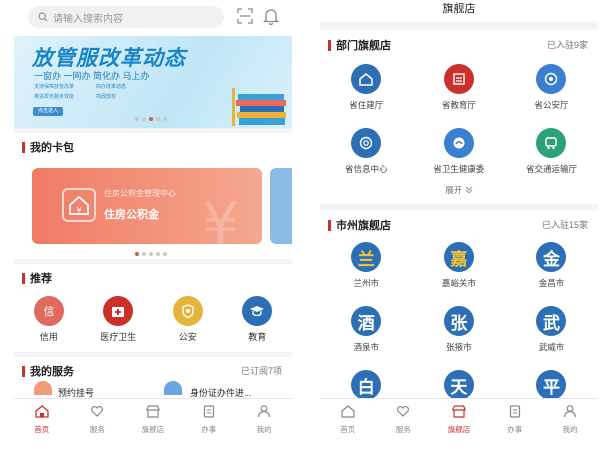 This screenshot has width=600, height=462. What do you see at coordinates (551, 160) in the screenshot?
I see `dept-transport: 省交通运输厅` at bounding box center [551, 160].